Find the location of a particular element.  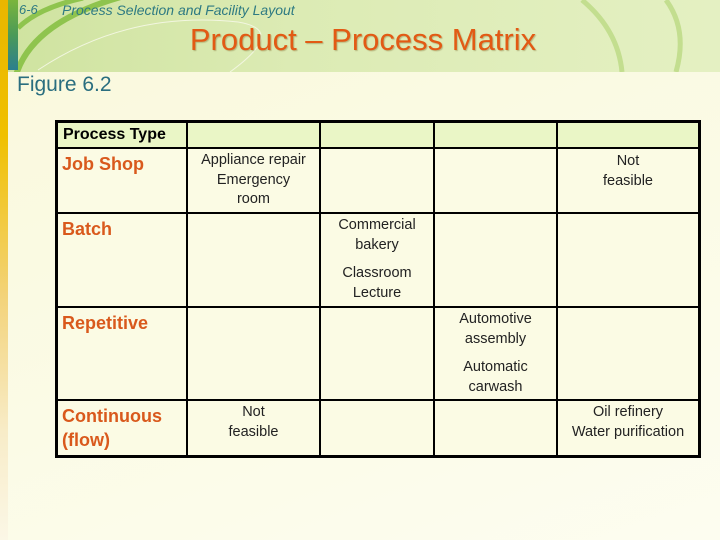

process-type-label: Job Shop is located at coordinates (103, 164).